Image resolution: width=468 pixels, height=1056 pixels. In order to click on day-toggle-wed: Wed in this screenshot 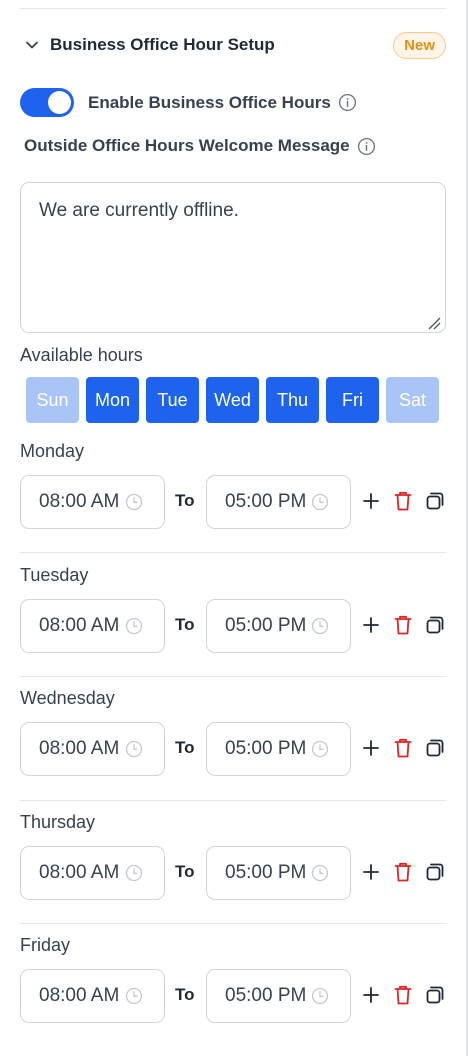, I will do `click(232, 400)`.